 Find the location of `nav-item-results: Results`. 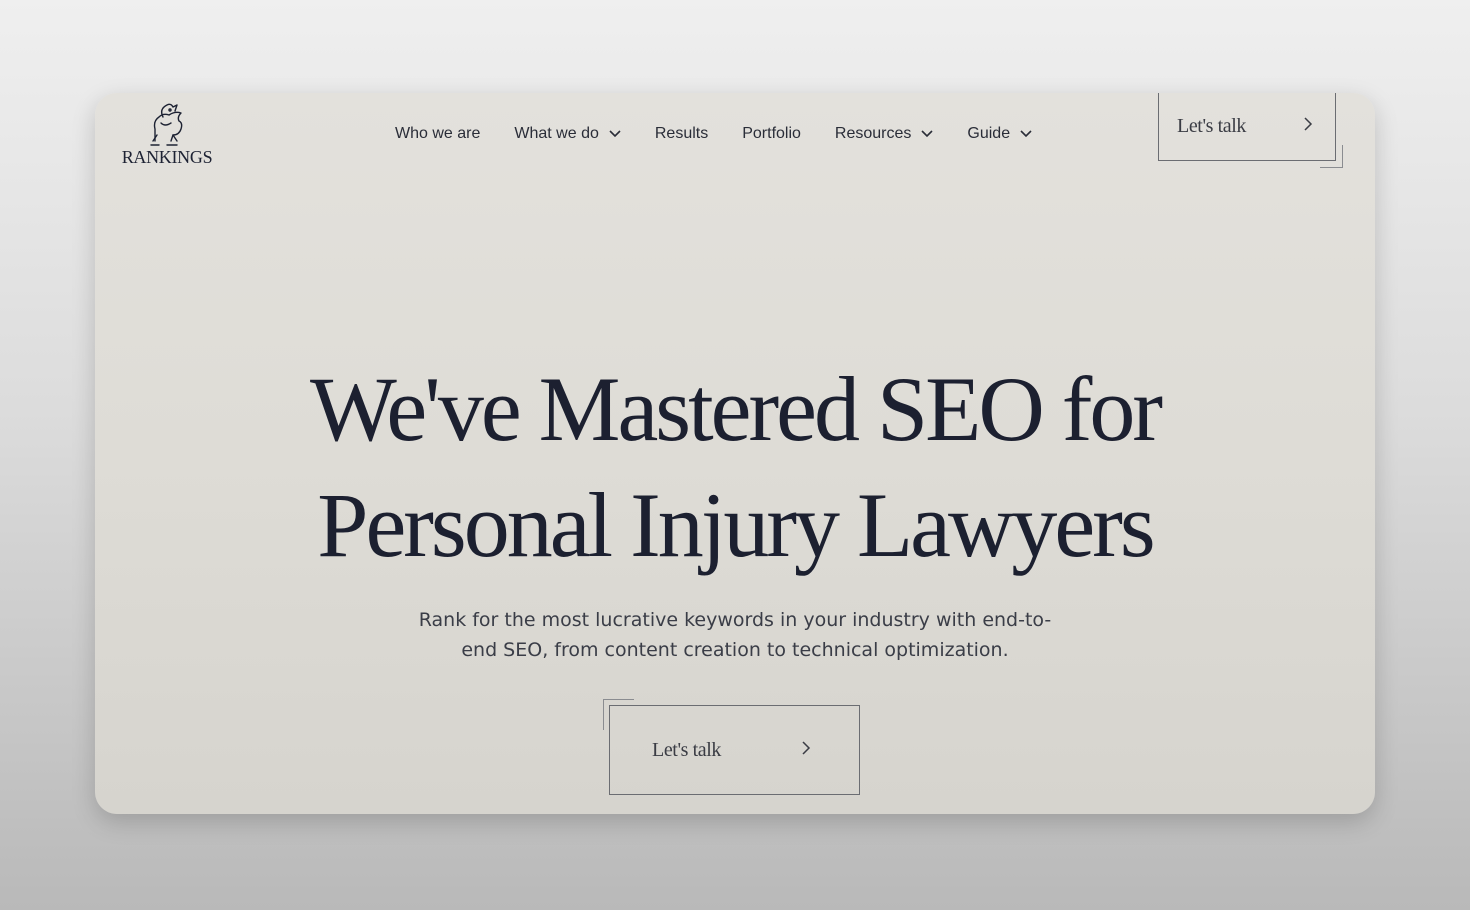

nav-item-results: Results is located at coordinates (681, 134).